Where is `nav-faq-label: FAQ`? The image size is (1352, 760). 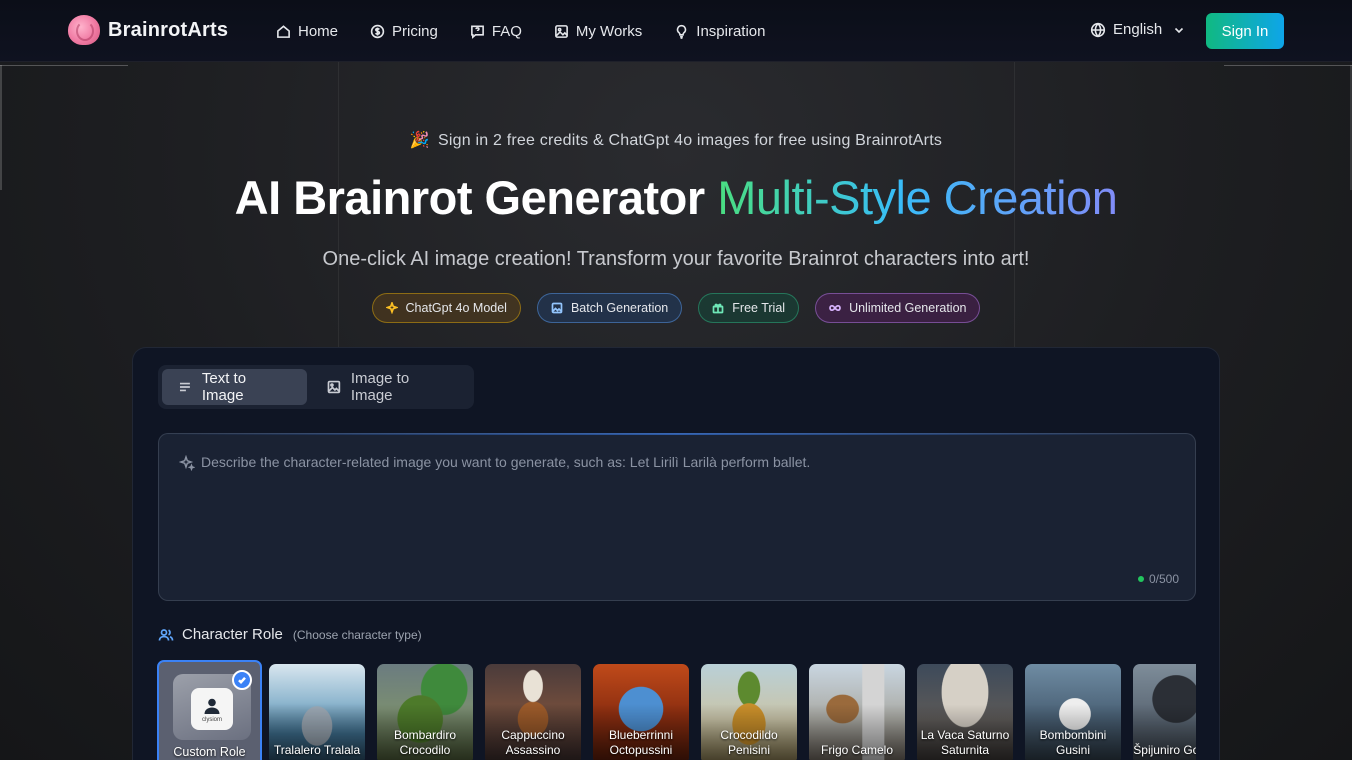
nav-faq-label: FAQ is located at coordinates (506, 31).